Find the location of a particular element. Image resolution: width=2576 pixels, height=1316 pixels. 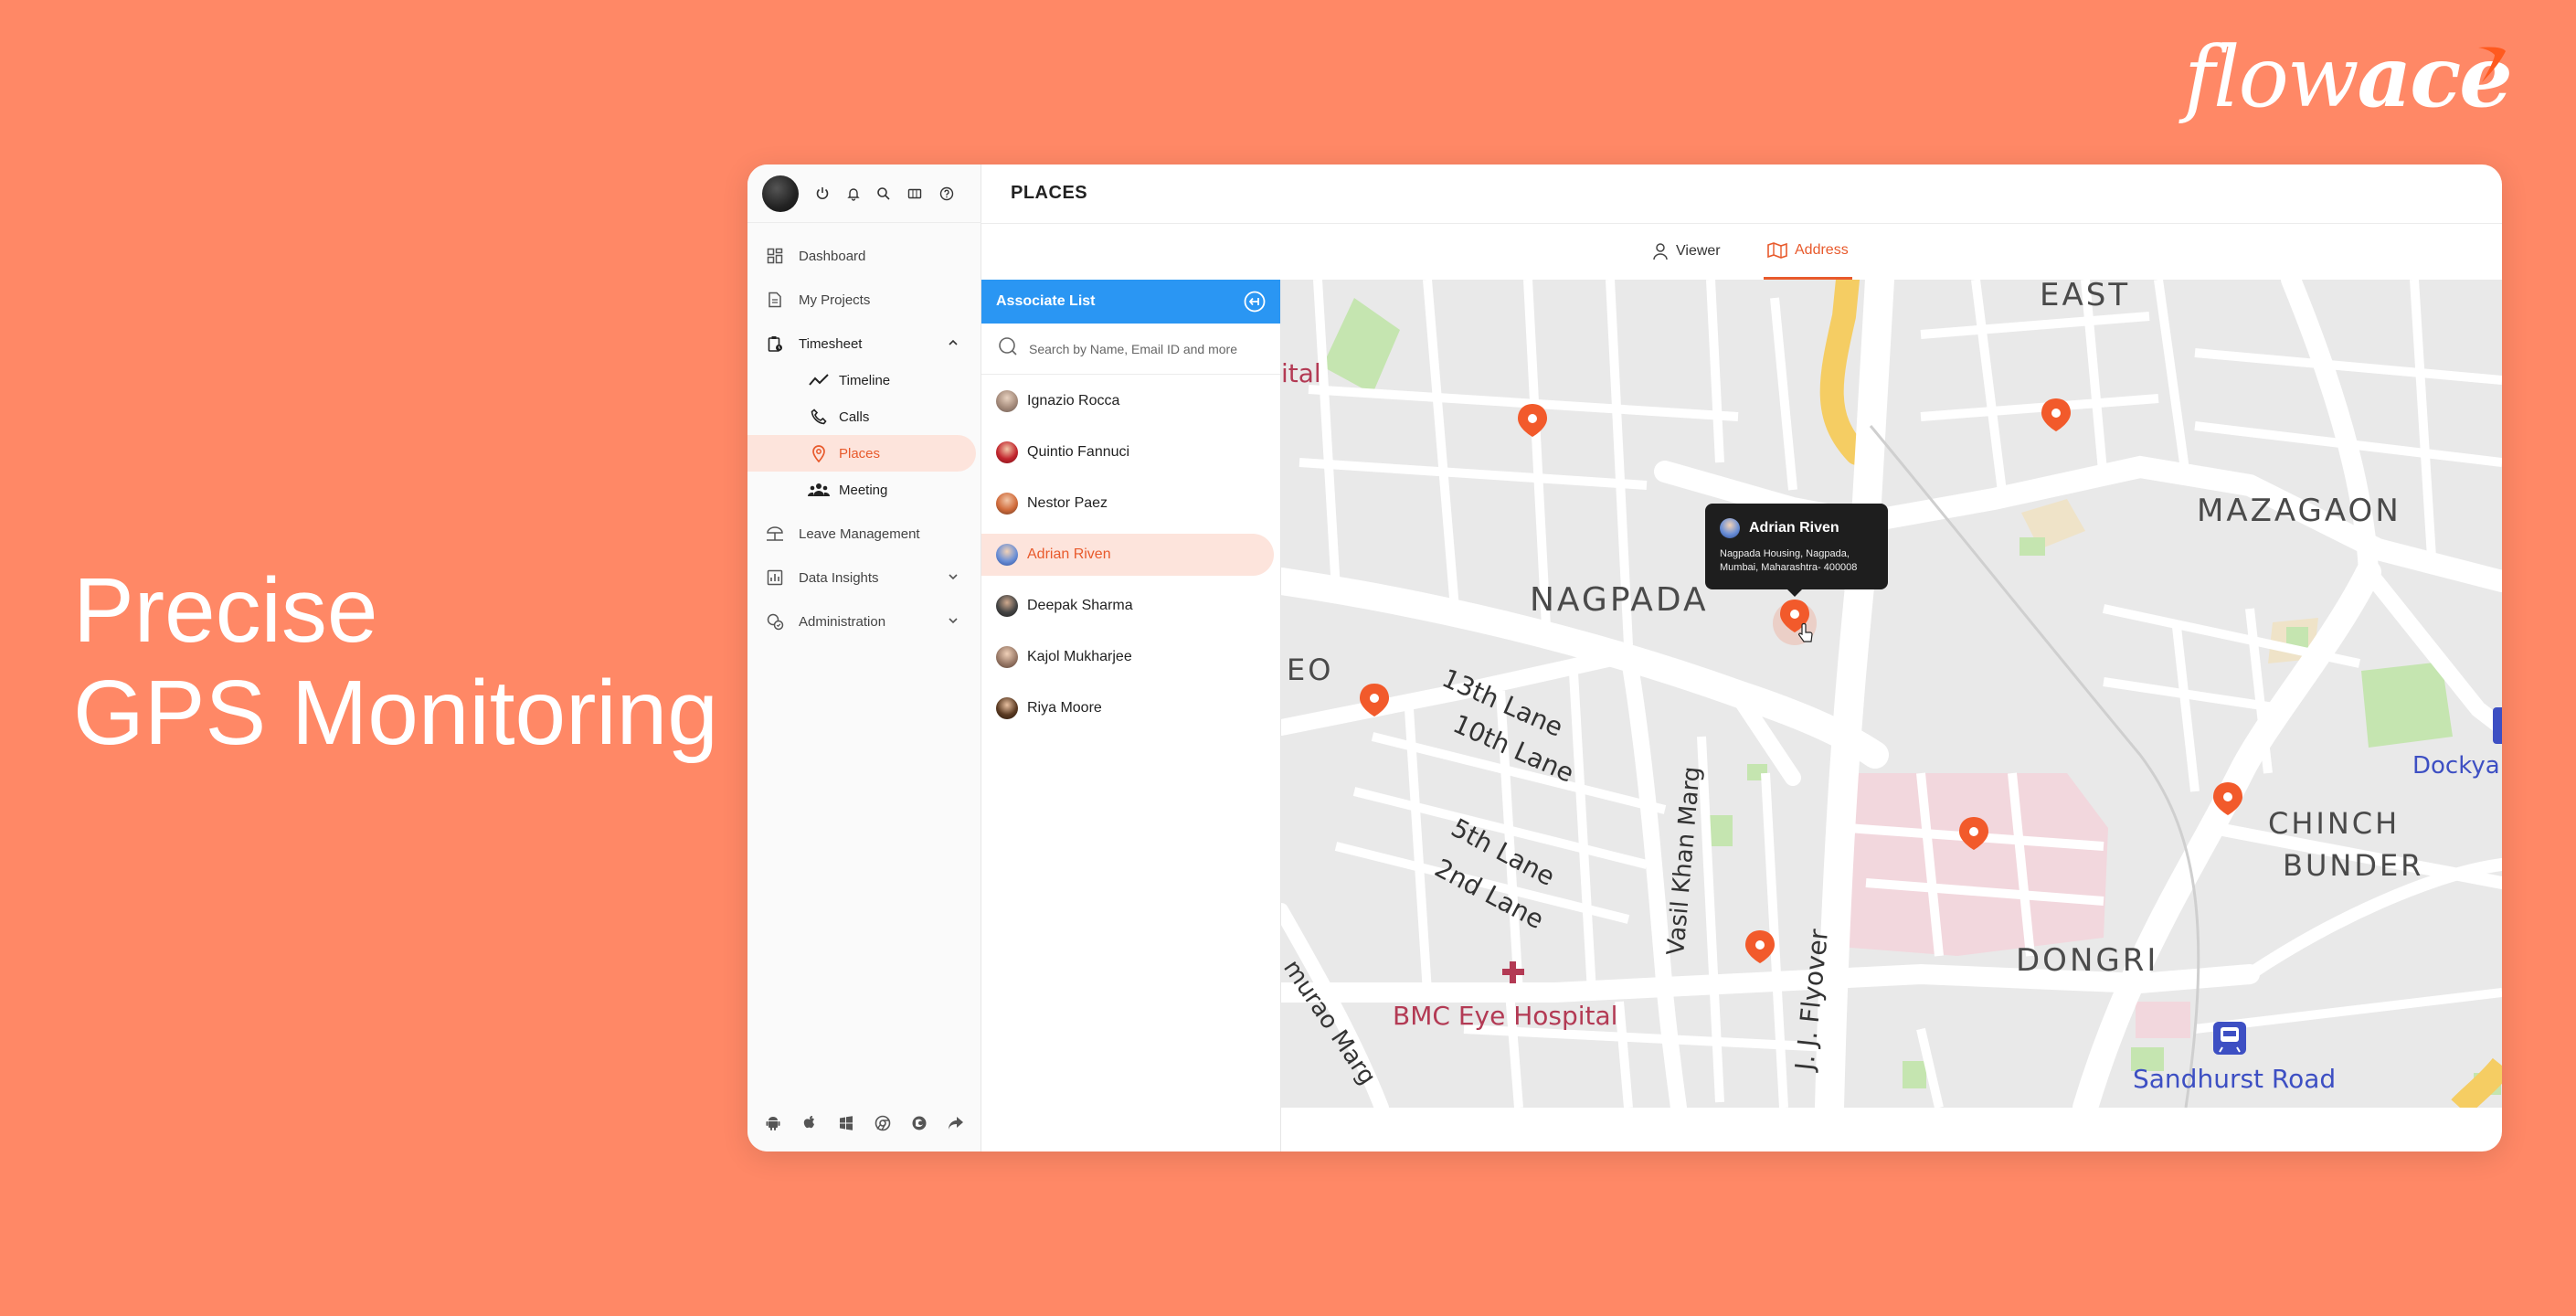

android-icon is located at coordinates (773, 1123).